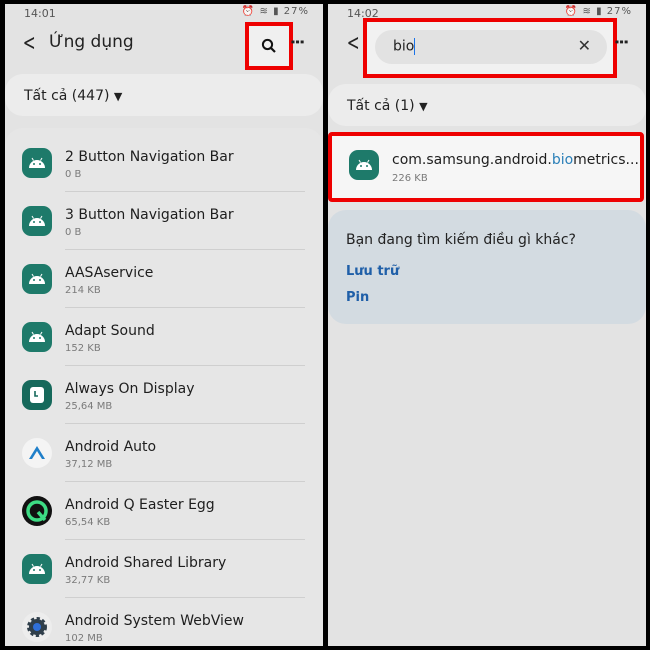 The height and width of the screenshot is (650, 650). What do you see at coordinates (37, 453) in the screenshot?
I see `android-auto-icon` at bounding box center [37, 453].